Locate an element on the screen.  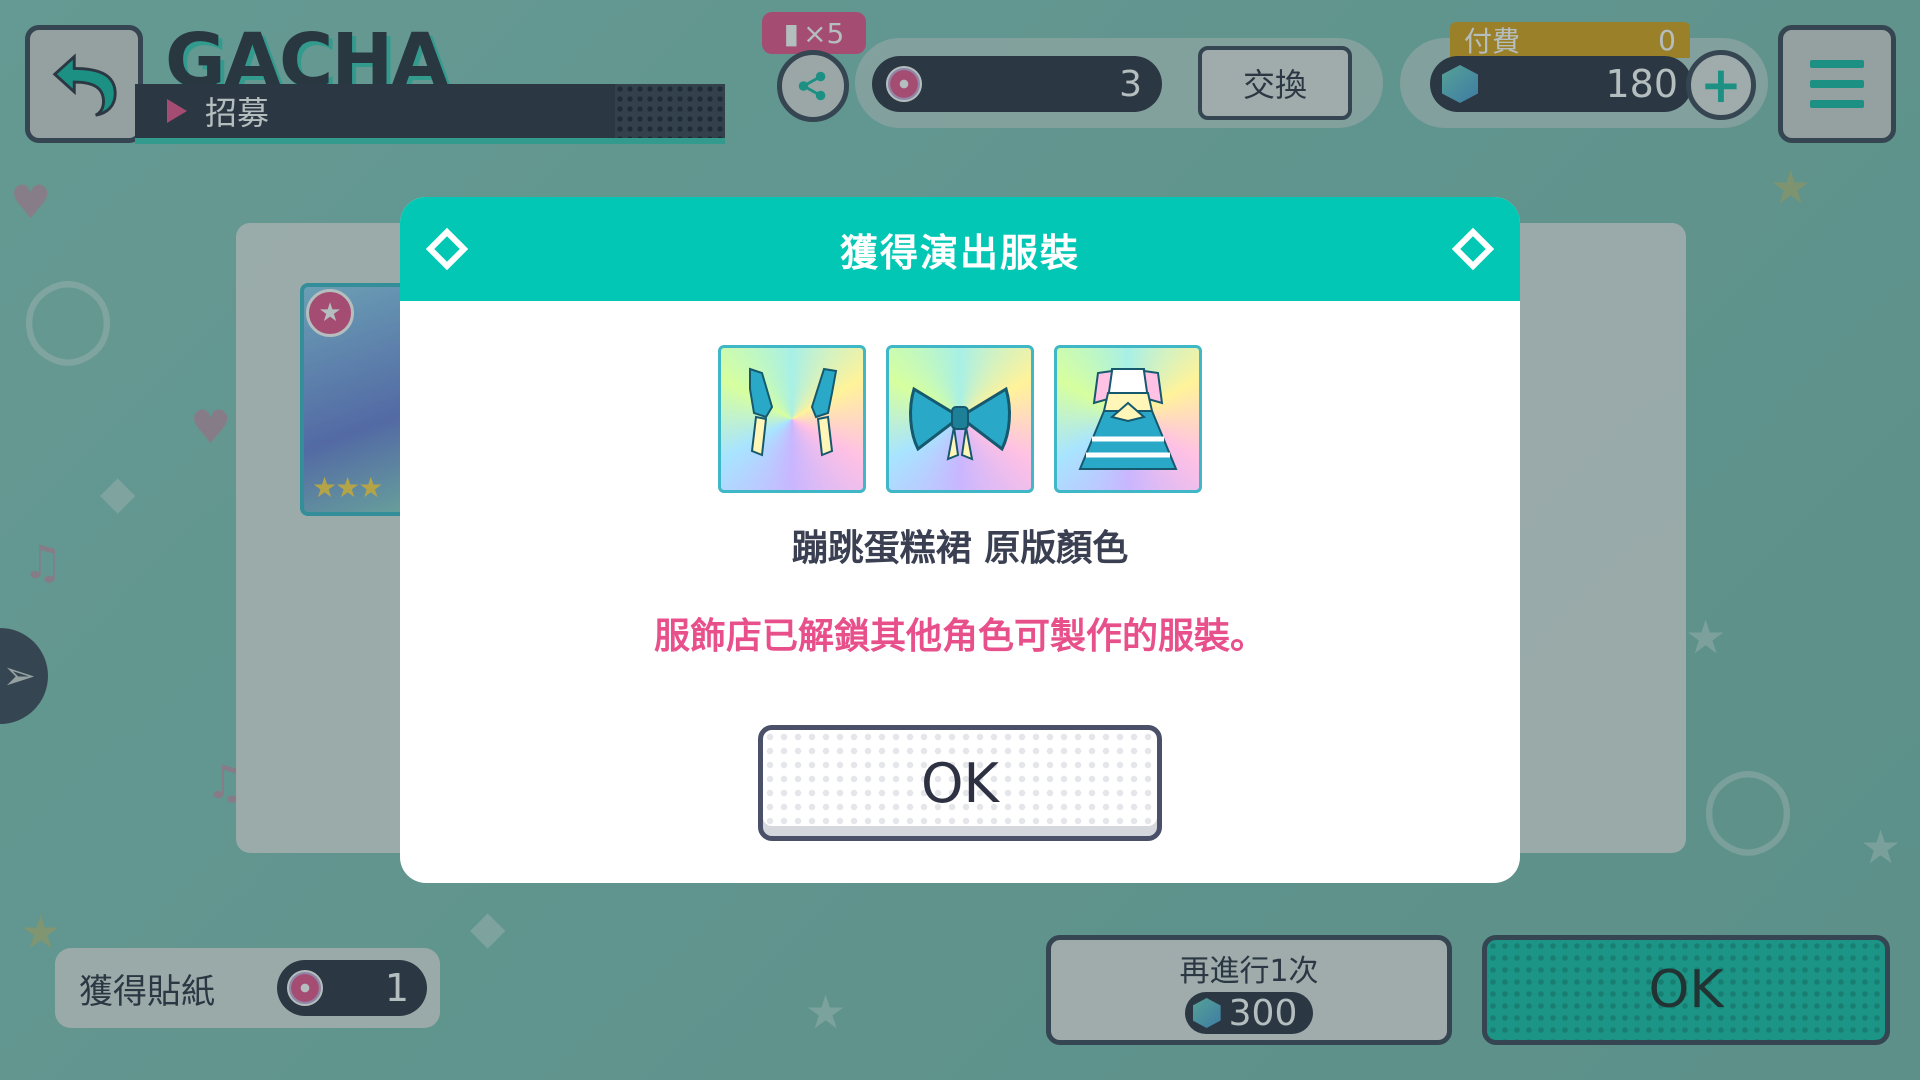
bow-icon is located at coordinates (960, 423).